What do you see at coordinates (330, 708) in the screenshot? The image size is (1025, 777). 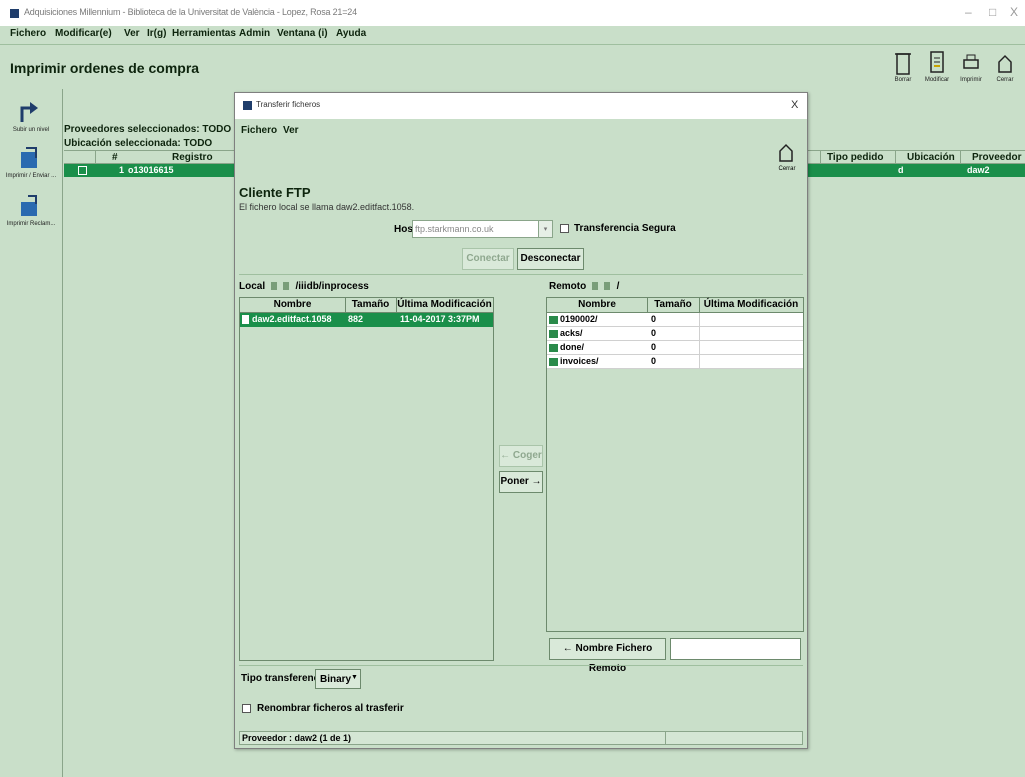 I see `rename-files-label: Renombrar ficheros al trasferir` at bounding box center [330, 708].